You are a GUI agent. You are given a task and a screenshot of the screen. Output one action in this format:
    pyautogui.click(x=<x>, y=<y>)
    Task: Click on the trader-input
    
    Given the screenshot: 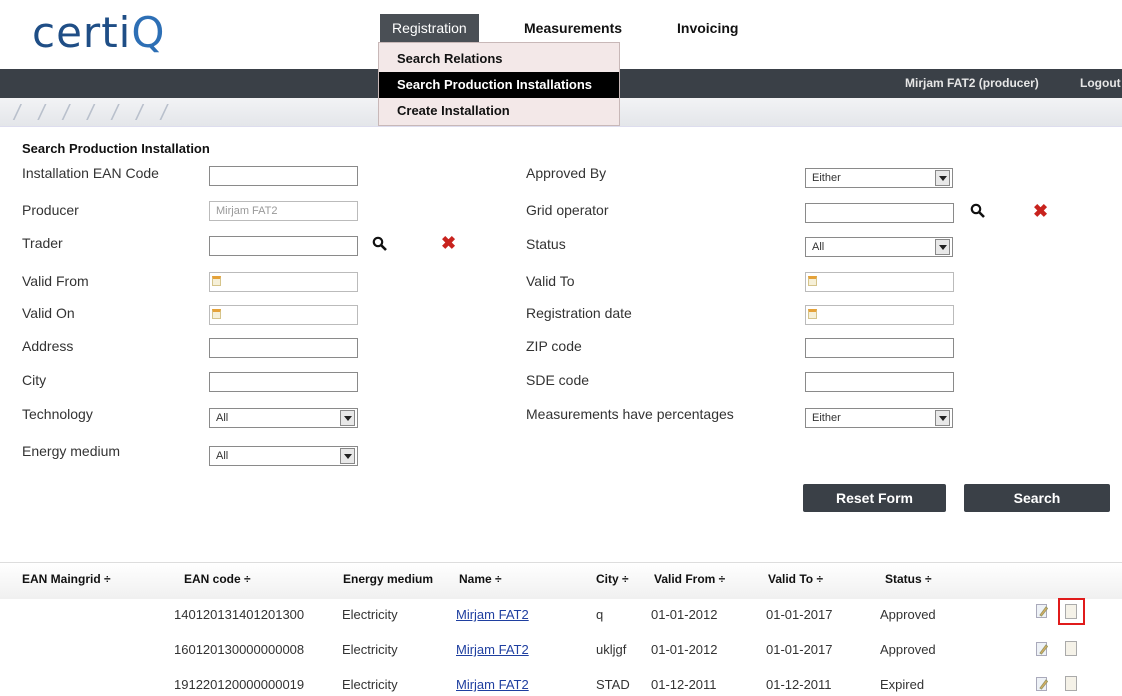 What is the action you would take?
    pyautogui.click(x=283, y=246)
    